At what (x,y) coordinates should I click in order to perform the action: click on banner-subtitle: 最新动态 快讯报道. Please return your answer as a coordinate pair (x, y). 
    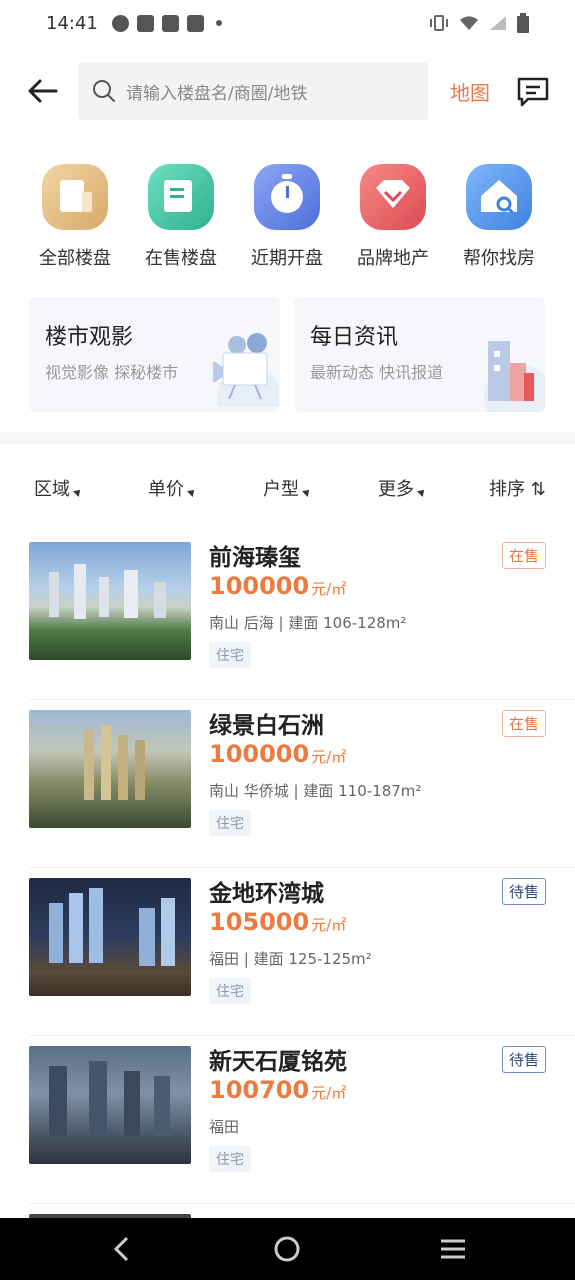
    Looking at the image, I should click on (377, 372).